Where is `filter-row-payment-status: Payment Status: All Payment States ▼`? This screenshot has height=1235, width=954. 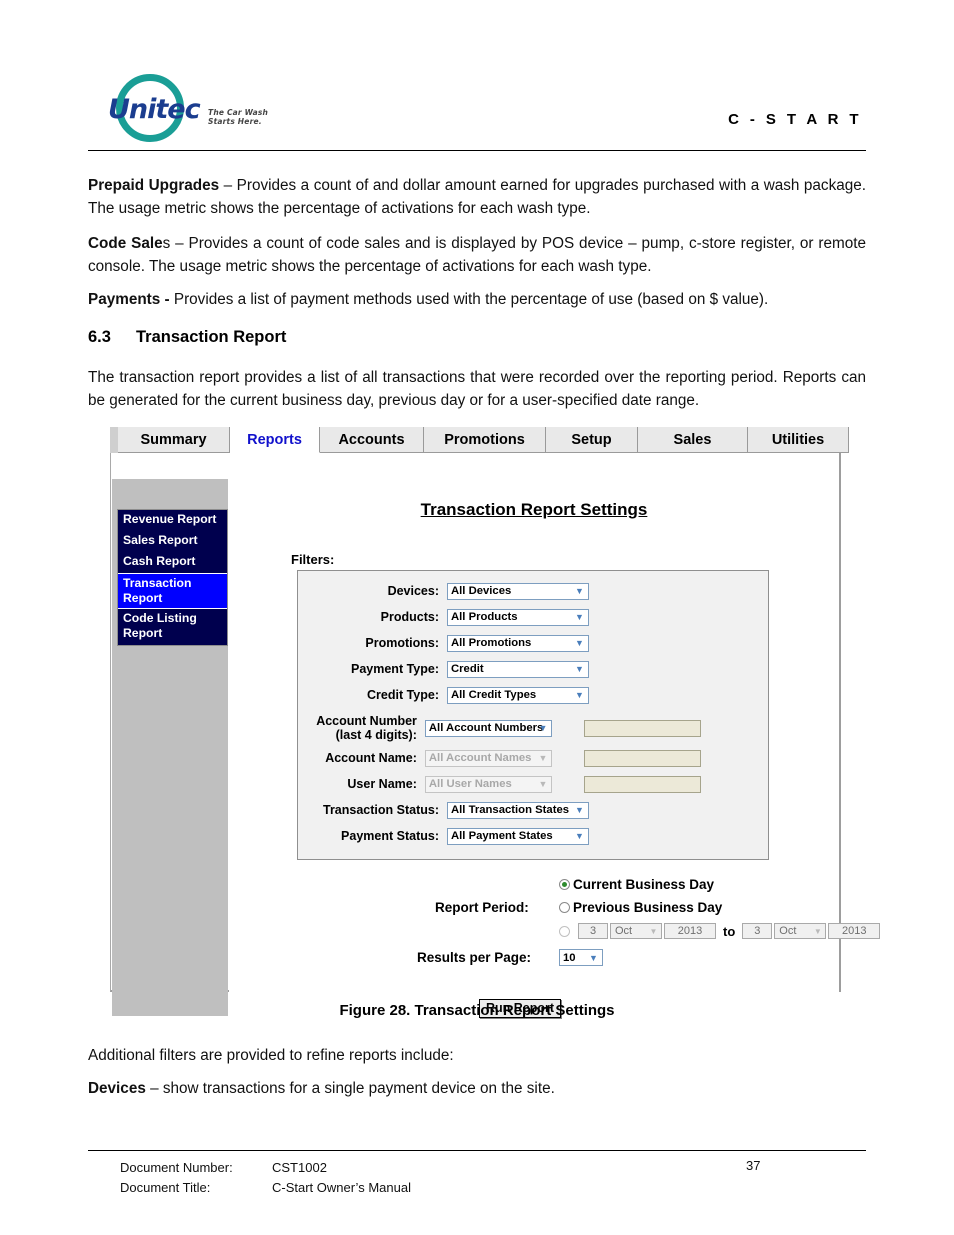
filter-row-payment-status: Payment Status: All Payment States ▼ is located at coordinates (465, 836).